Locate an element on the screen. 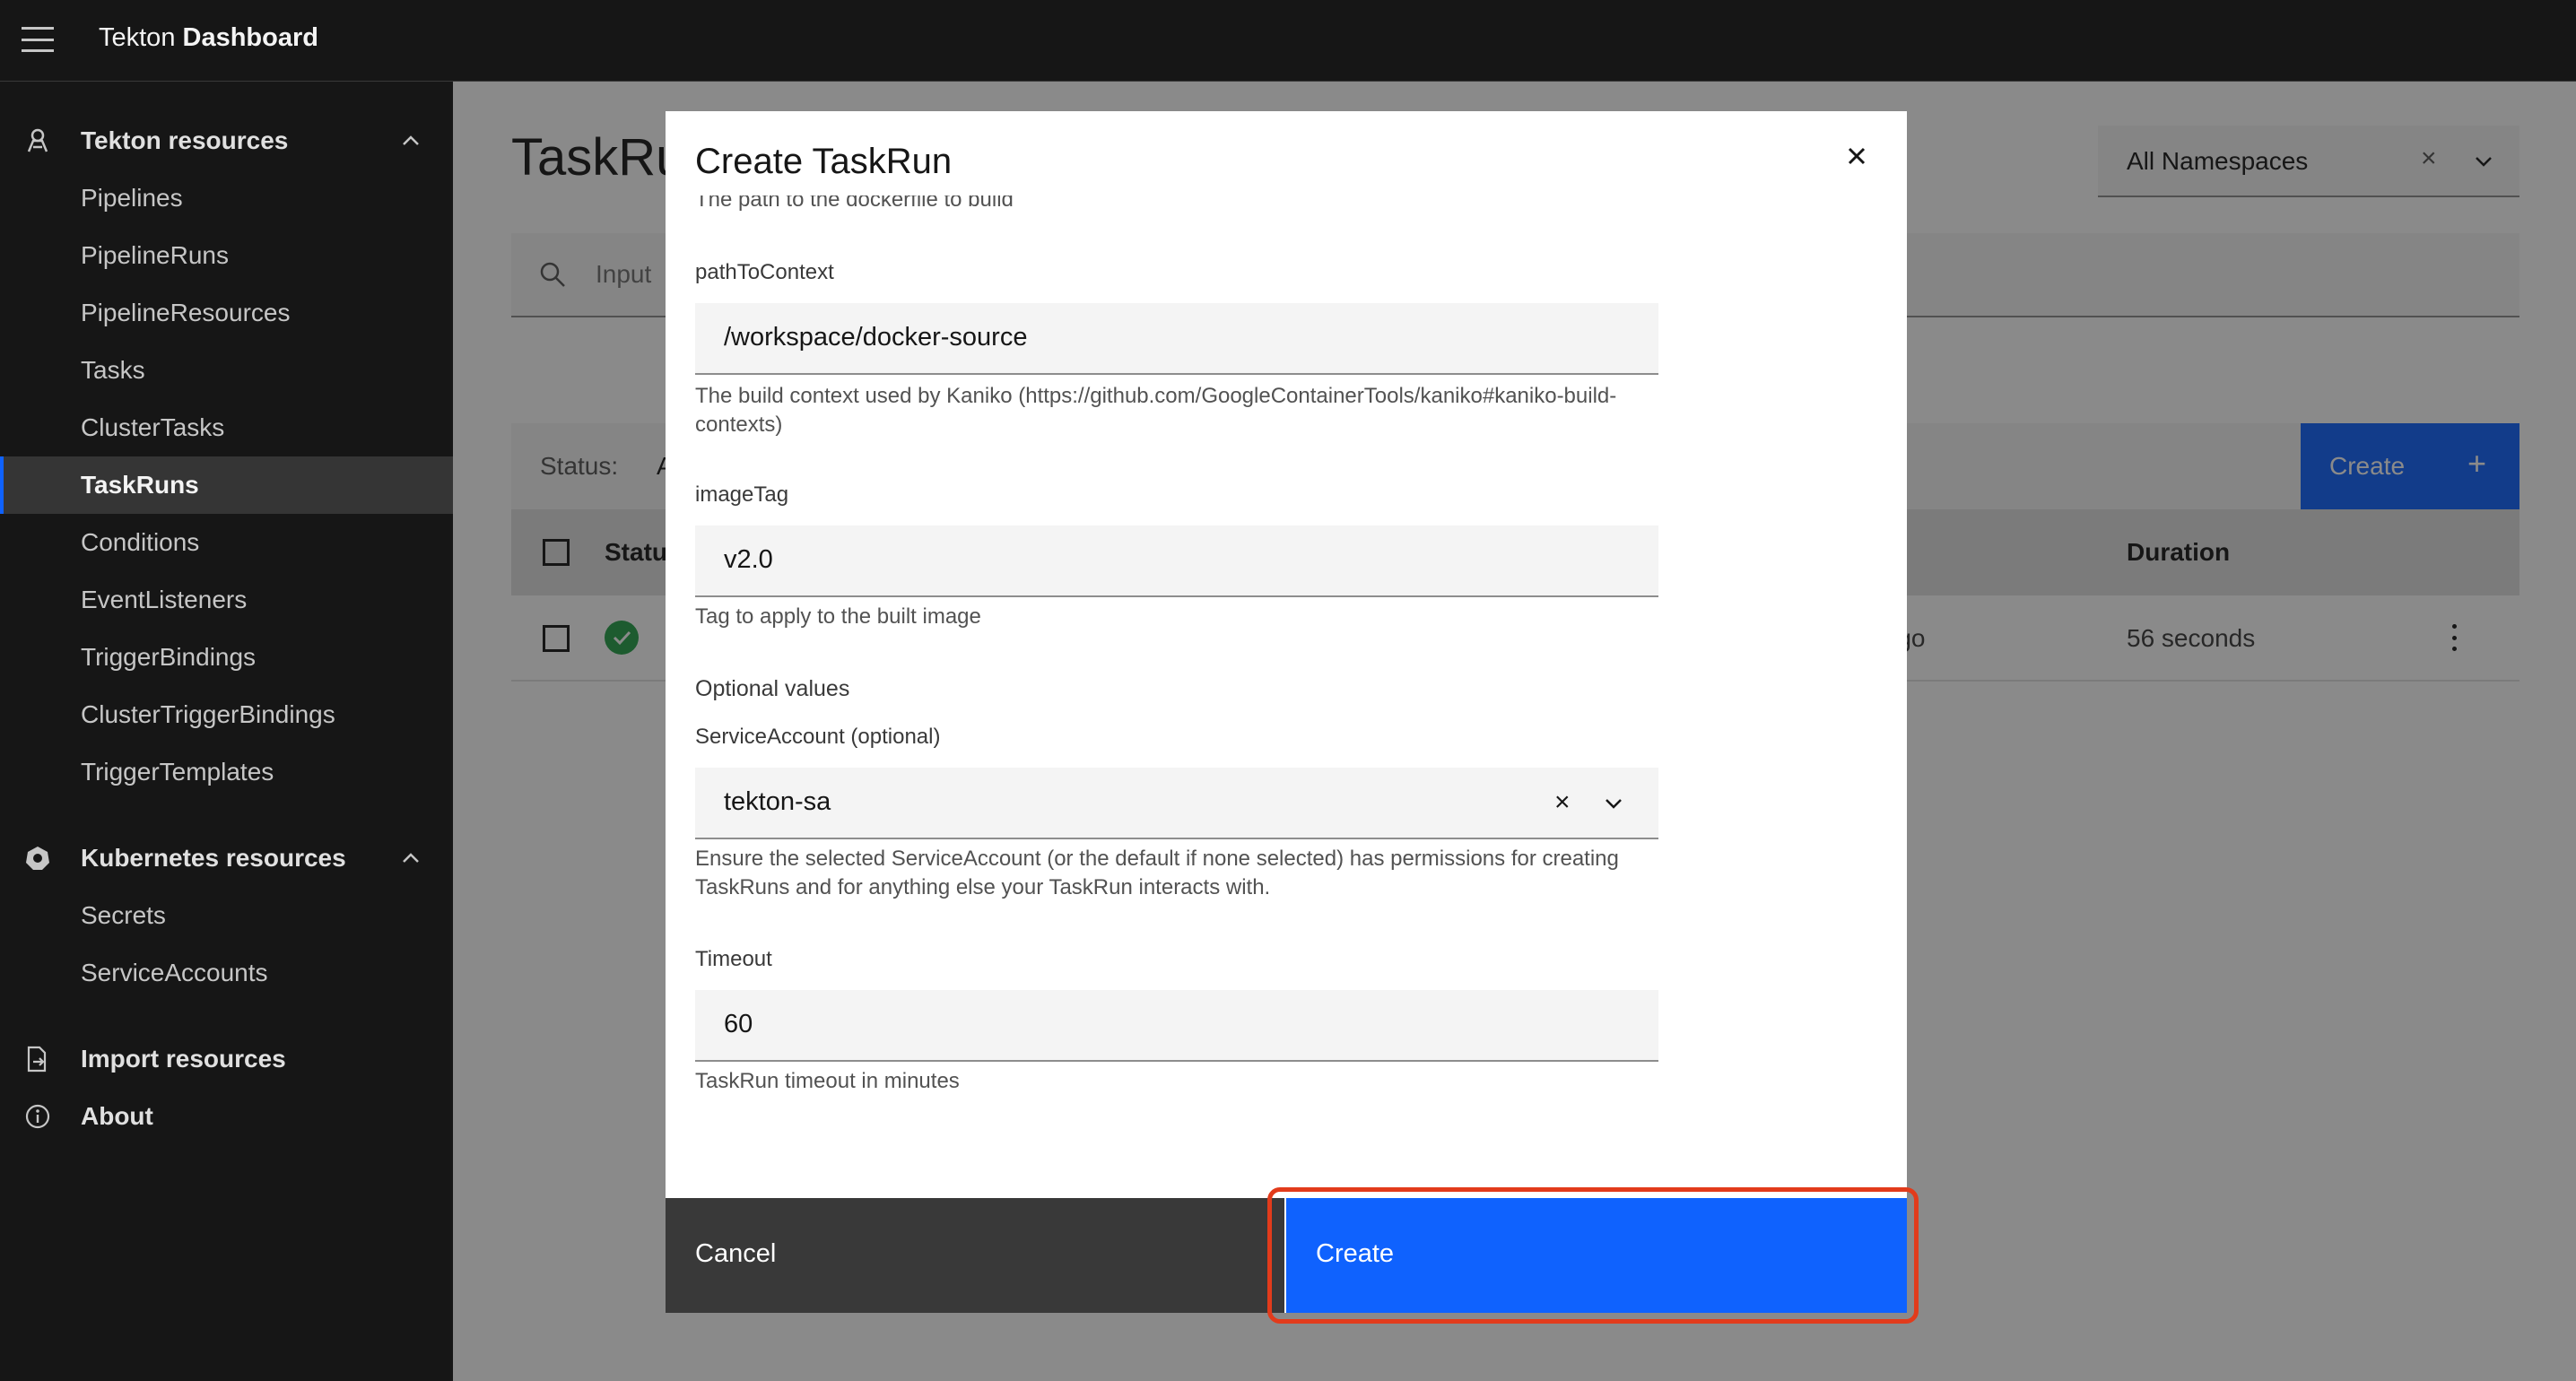 This screenshot has width=2576, height=1381. app-header: Tekton Dashboard is located at coordinates (1288, 41).